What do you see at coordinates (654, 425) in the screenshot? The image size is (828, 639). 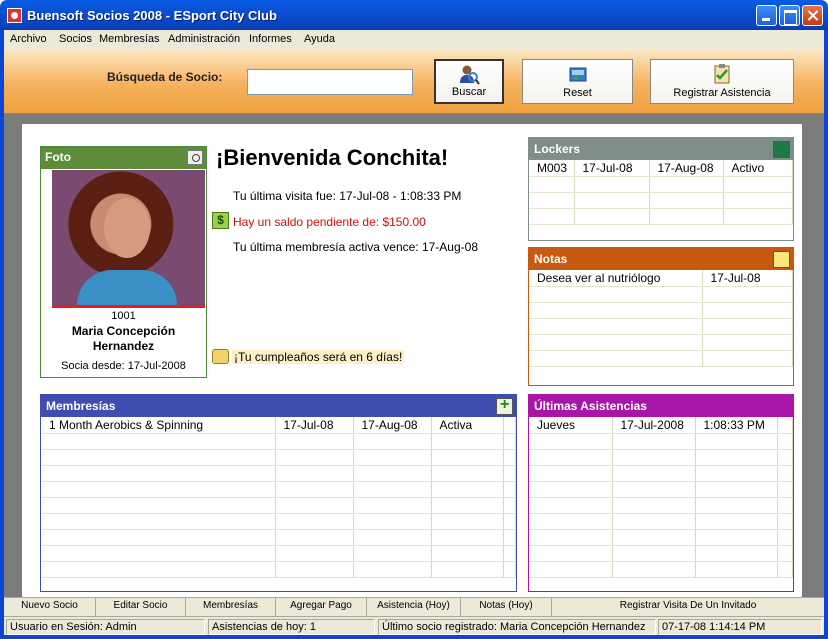 I see `asistencia-date: 17-Jul-2008` at bounding box center [654, 425].